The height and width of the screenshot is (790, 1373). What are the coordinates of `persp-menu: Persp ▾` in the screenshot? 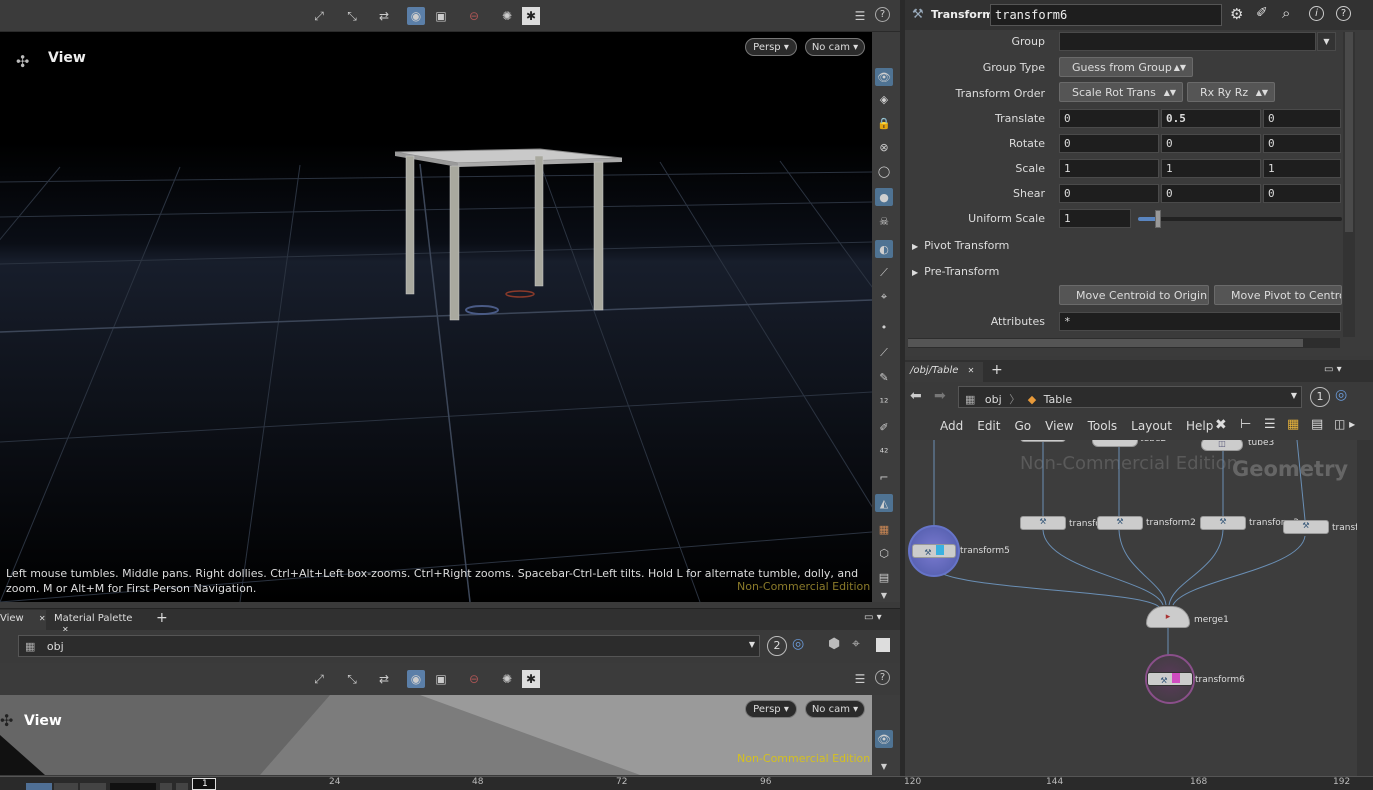 It's located at (771, 47).